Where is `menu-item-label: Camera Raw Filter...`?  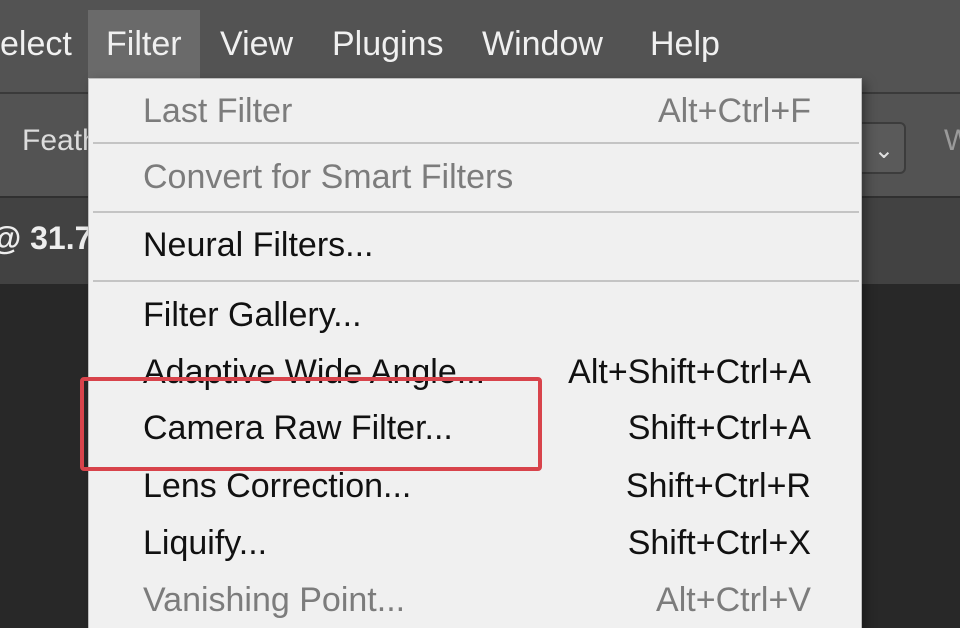 menu-item-label: Camera Raw Filter... is located at coordinates (298, 428).